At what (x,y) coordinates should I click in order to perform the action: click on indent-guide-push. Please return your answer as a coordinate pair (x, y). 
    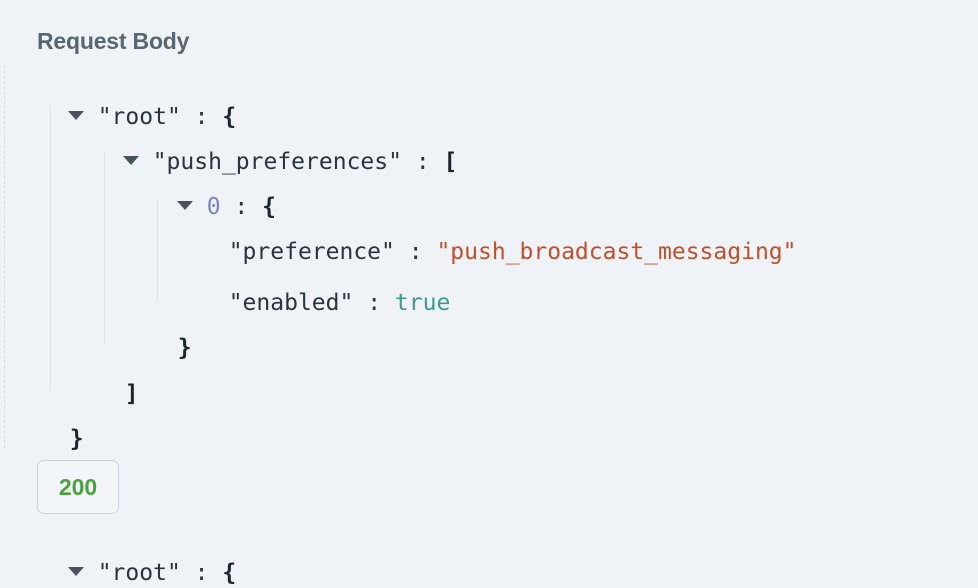
    Looking at the image, I should click on (104, 248).